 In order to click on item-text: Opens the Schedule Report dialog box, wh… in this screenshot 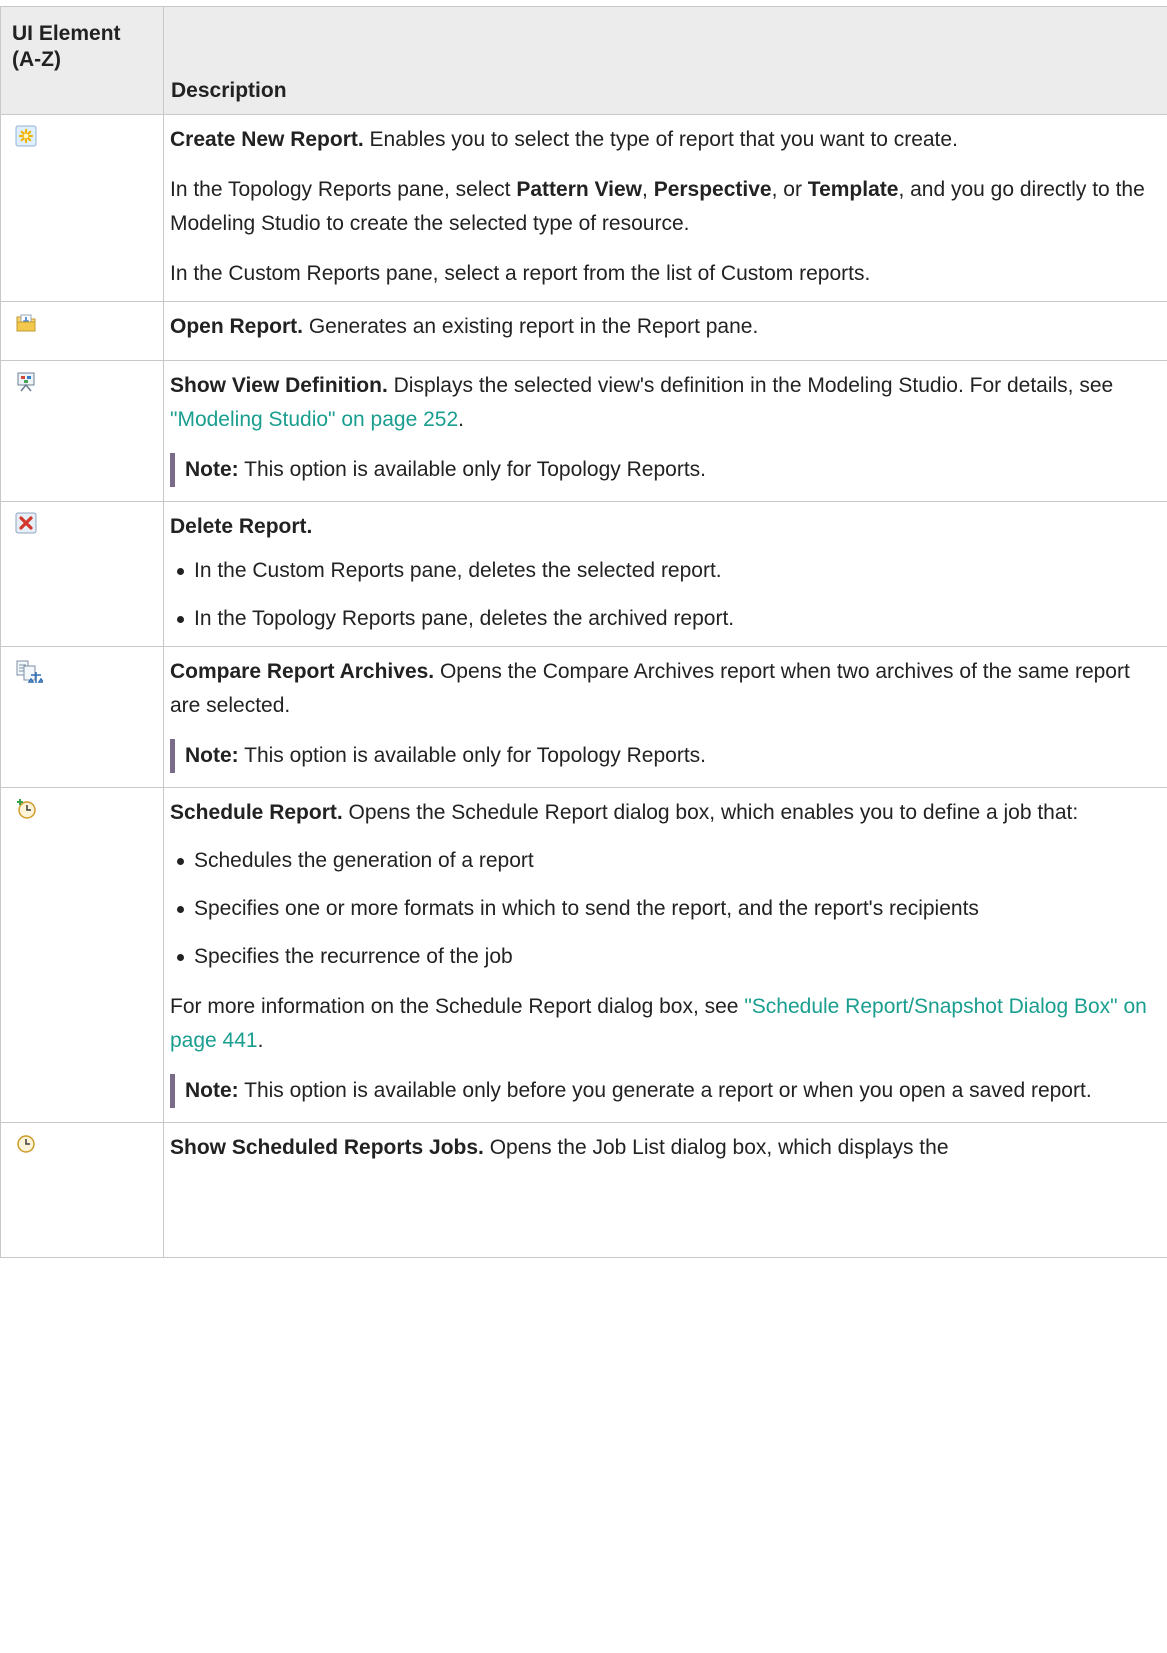, I will do `click(710, 812)`.